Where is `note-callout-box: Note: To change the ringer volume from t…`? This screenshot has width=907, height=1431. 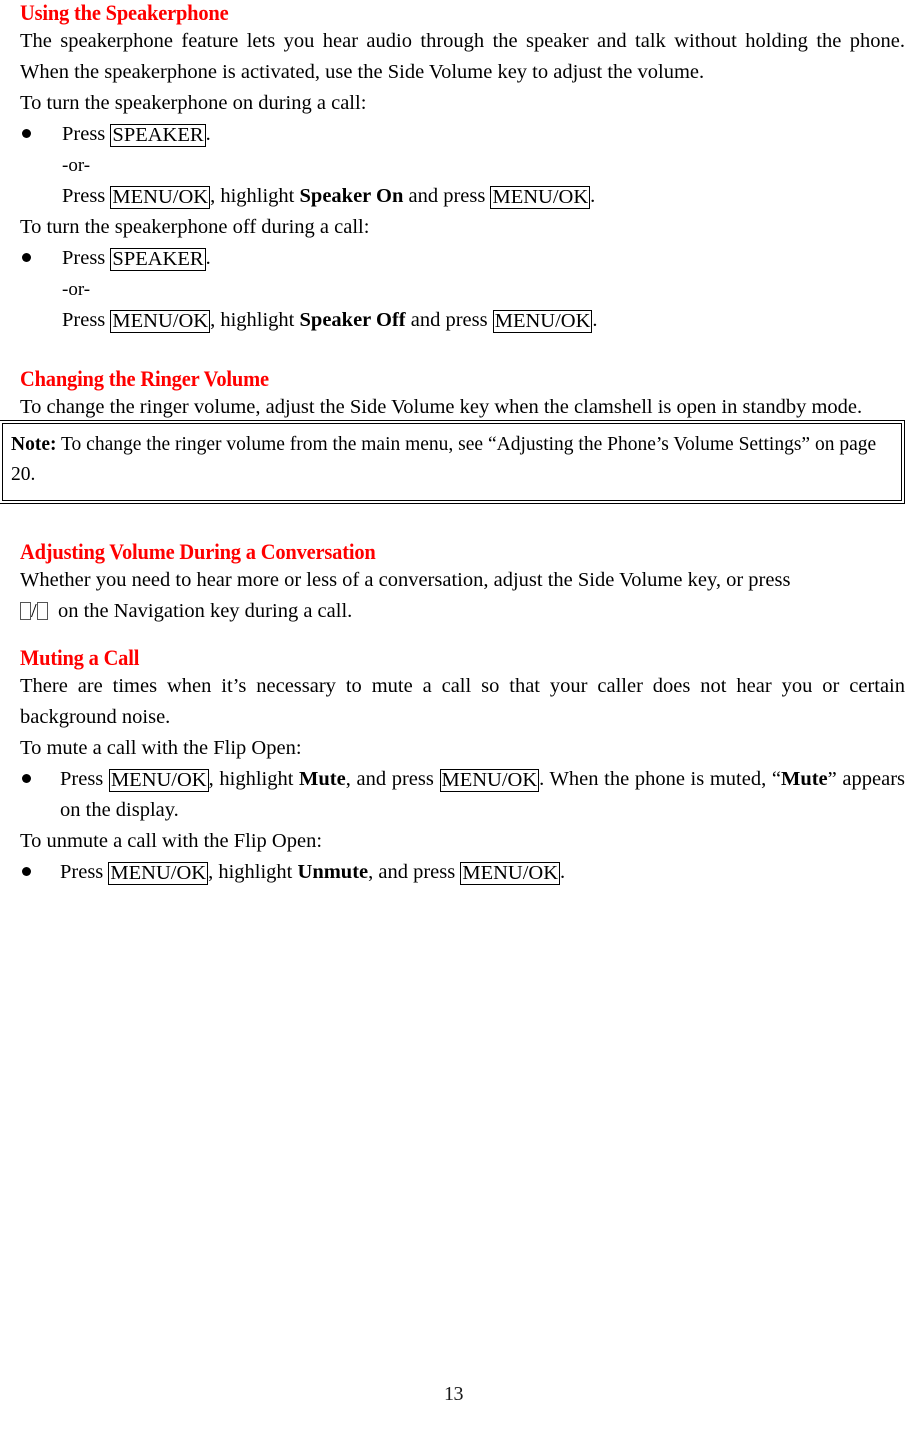 note-callout-box: Note: To change the ringer volume from t… is located at coordinates (452, 462).